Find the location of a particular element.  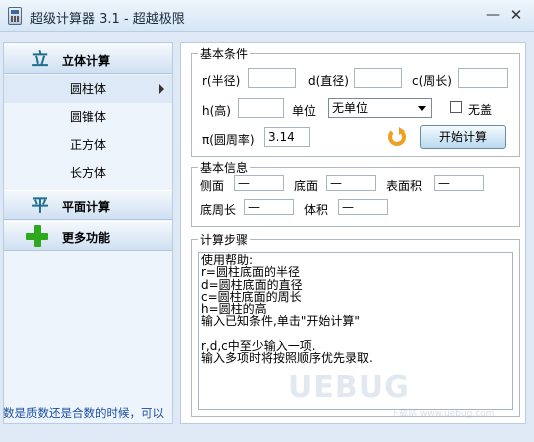

unit-select-value: 无单位 is located at coordinates (350, 108).